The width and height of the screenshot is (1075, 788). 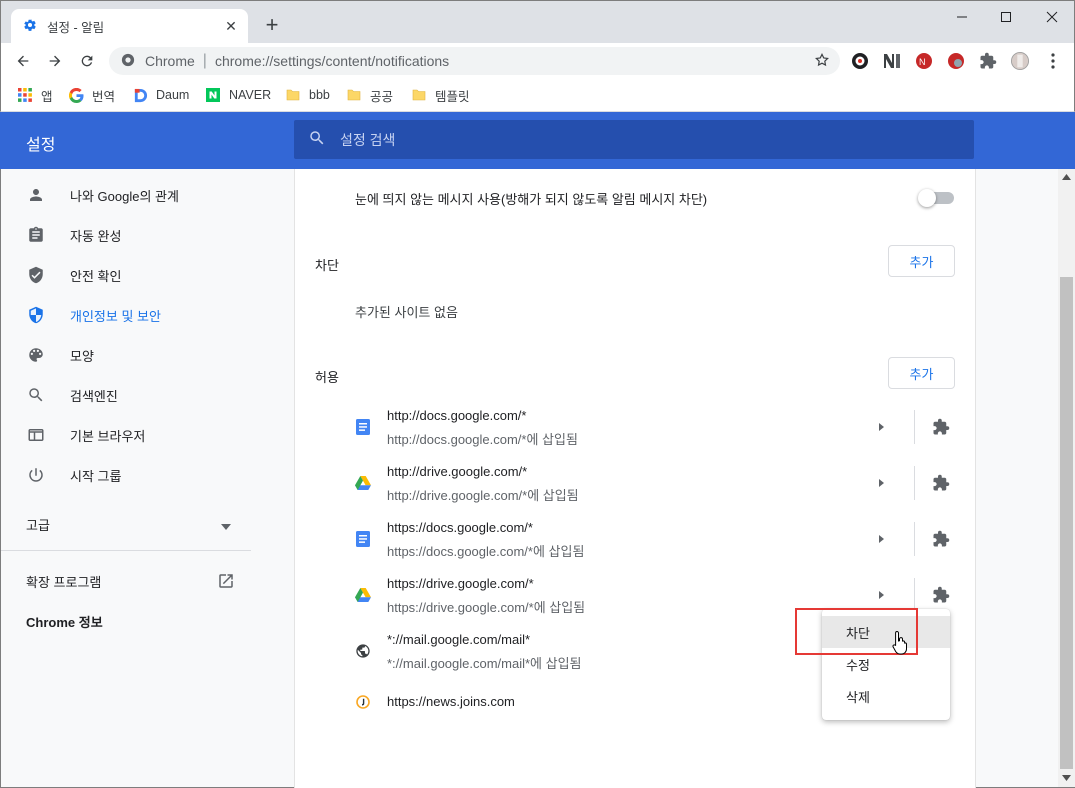 I want to click on bookmark-folder-public: 공공, so click(x=369, y=95).